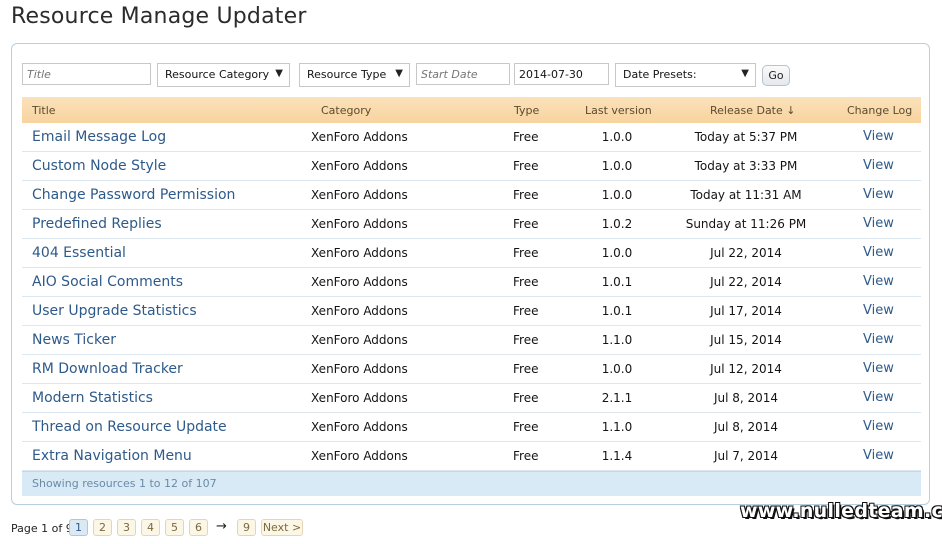 The height and width of the screenshot is (544, 942). I want to click on page-link-9: 9, so click(246, 527).